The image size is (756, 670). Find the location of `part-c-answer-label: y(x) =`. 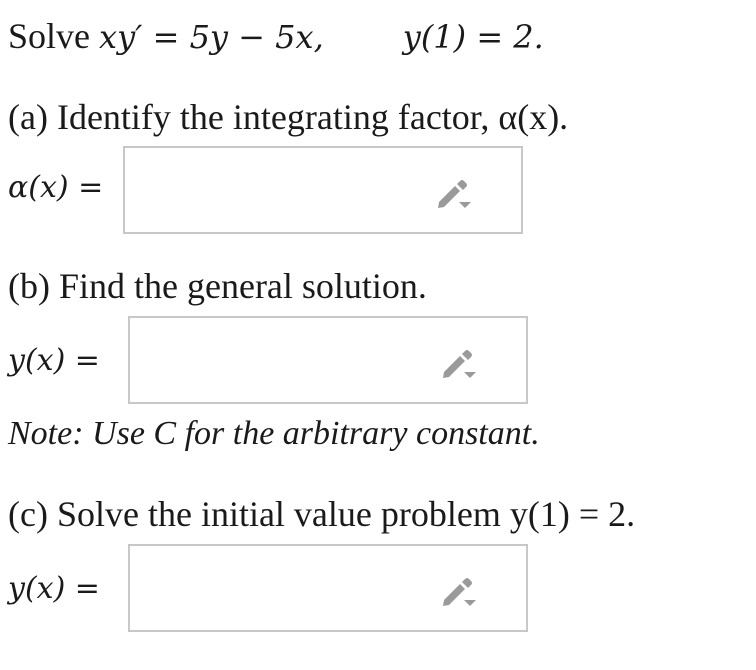

part-c-answer-label: y(x) = is located at coordinates (54, 588).